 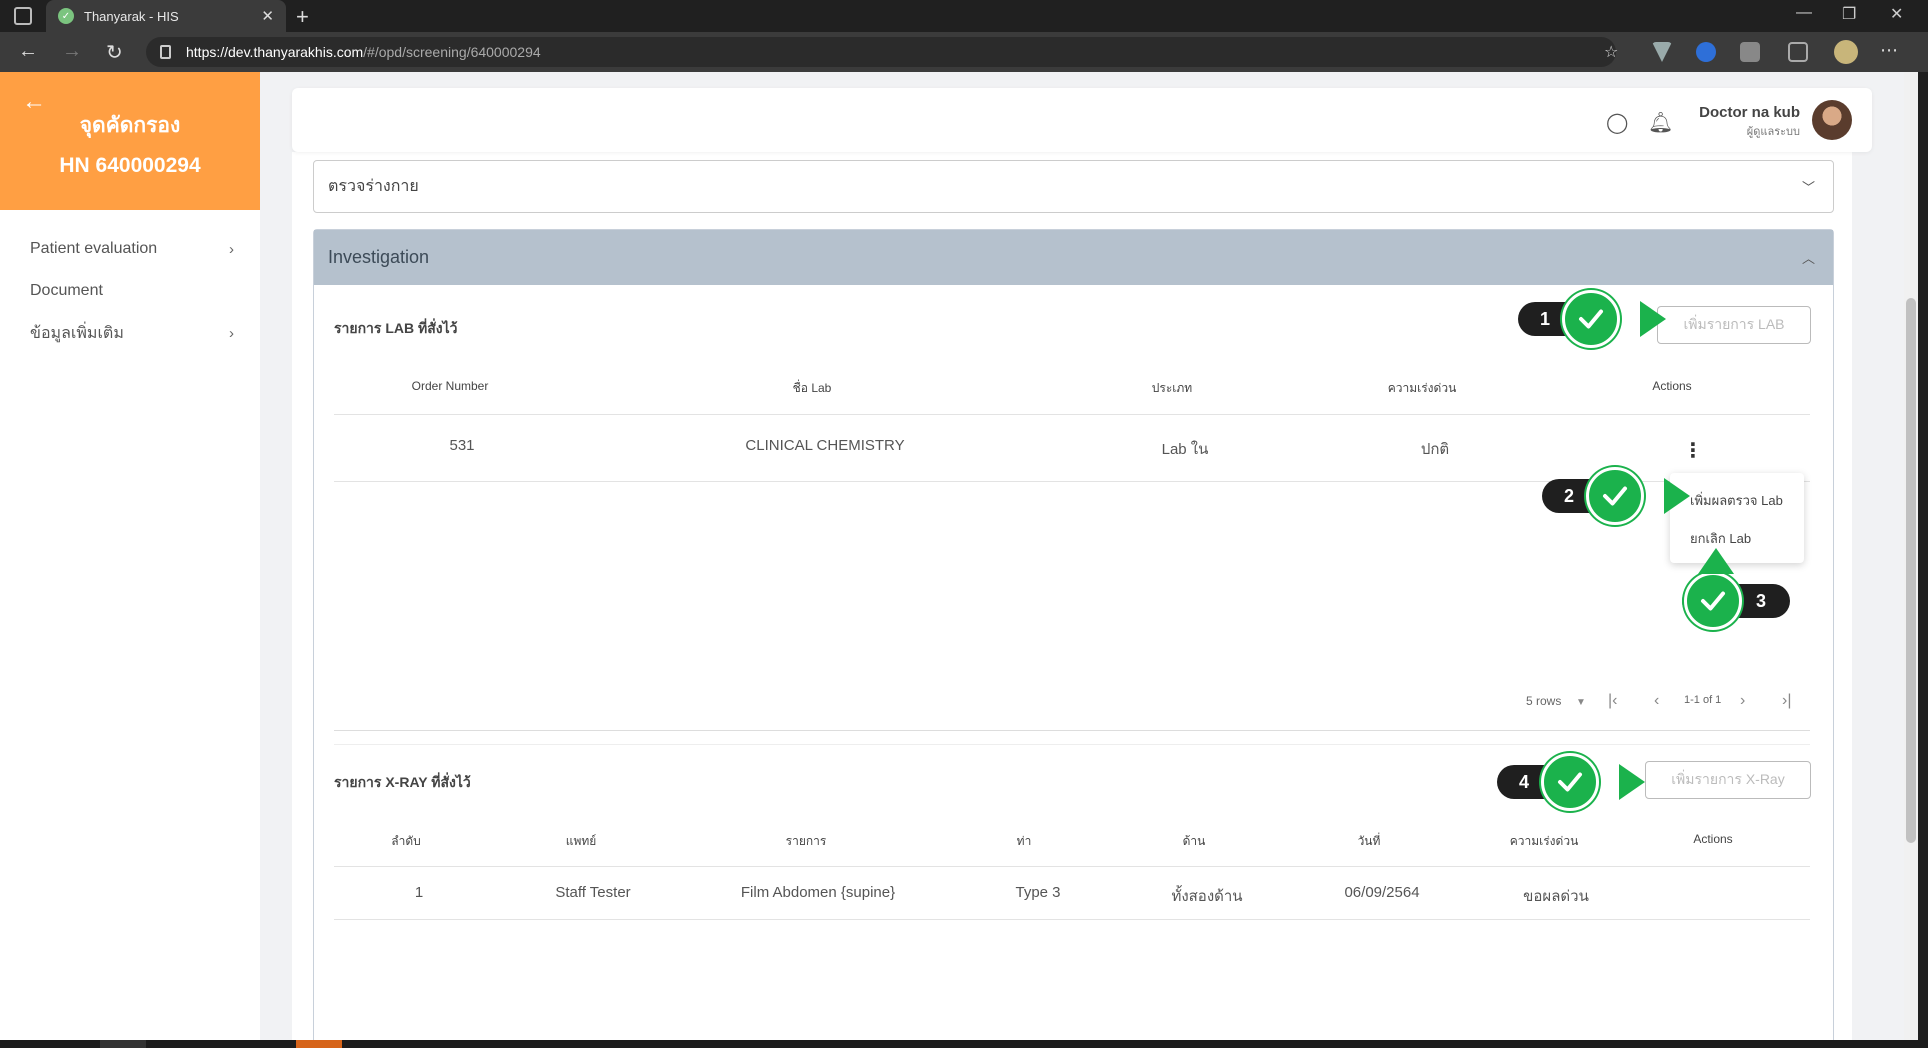 I want to click on sidebar-item-patient-evaluation: Patient evaluation ›, so click(x=130, y=249).